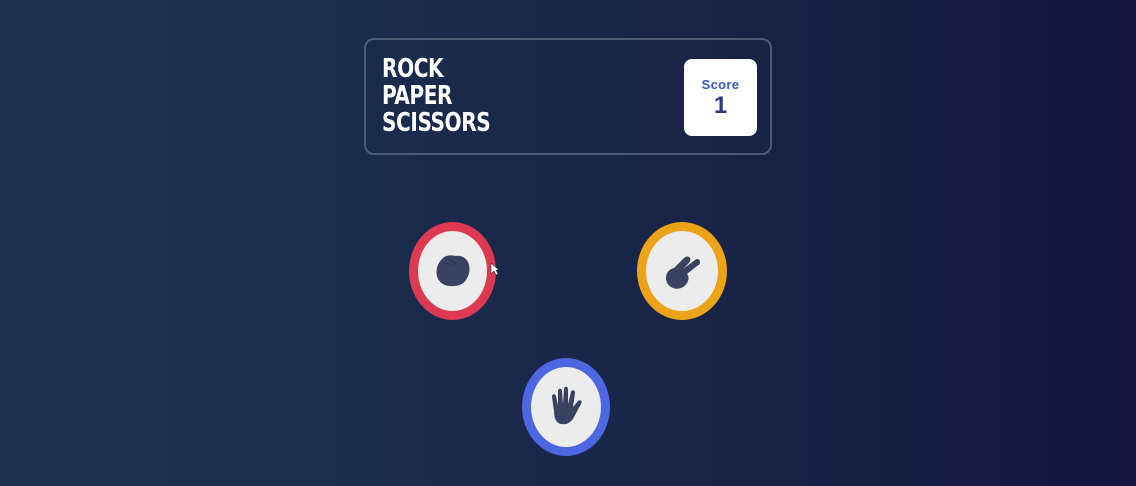  I want to click on title-line-scissors: SCISSORS, so click(436, 123).